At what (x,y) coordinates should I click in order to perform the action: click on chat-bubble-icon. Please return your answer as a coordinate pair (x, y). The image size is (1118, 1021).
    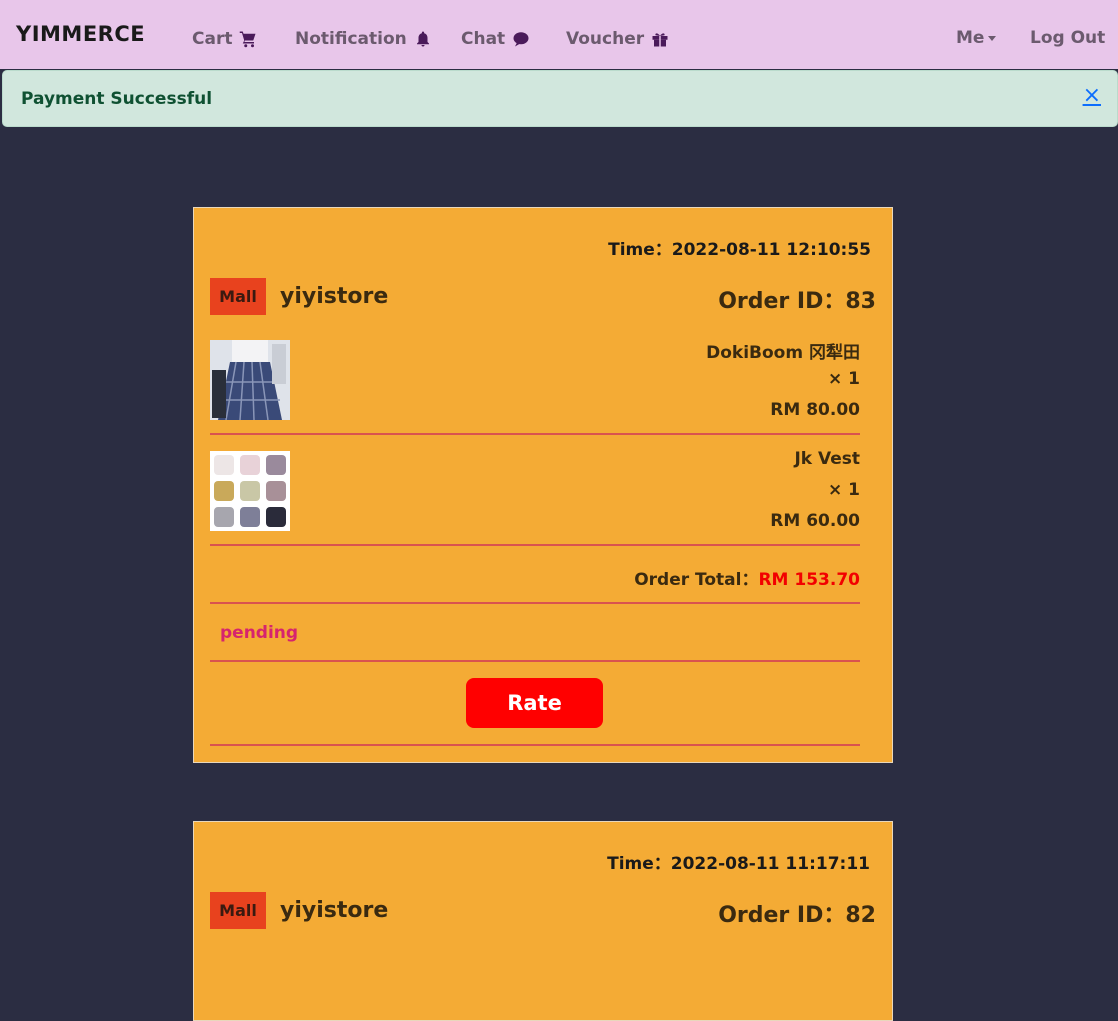
    Looking at the image, I should click on (521, 39).